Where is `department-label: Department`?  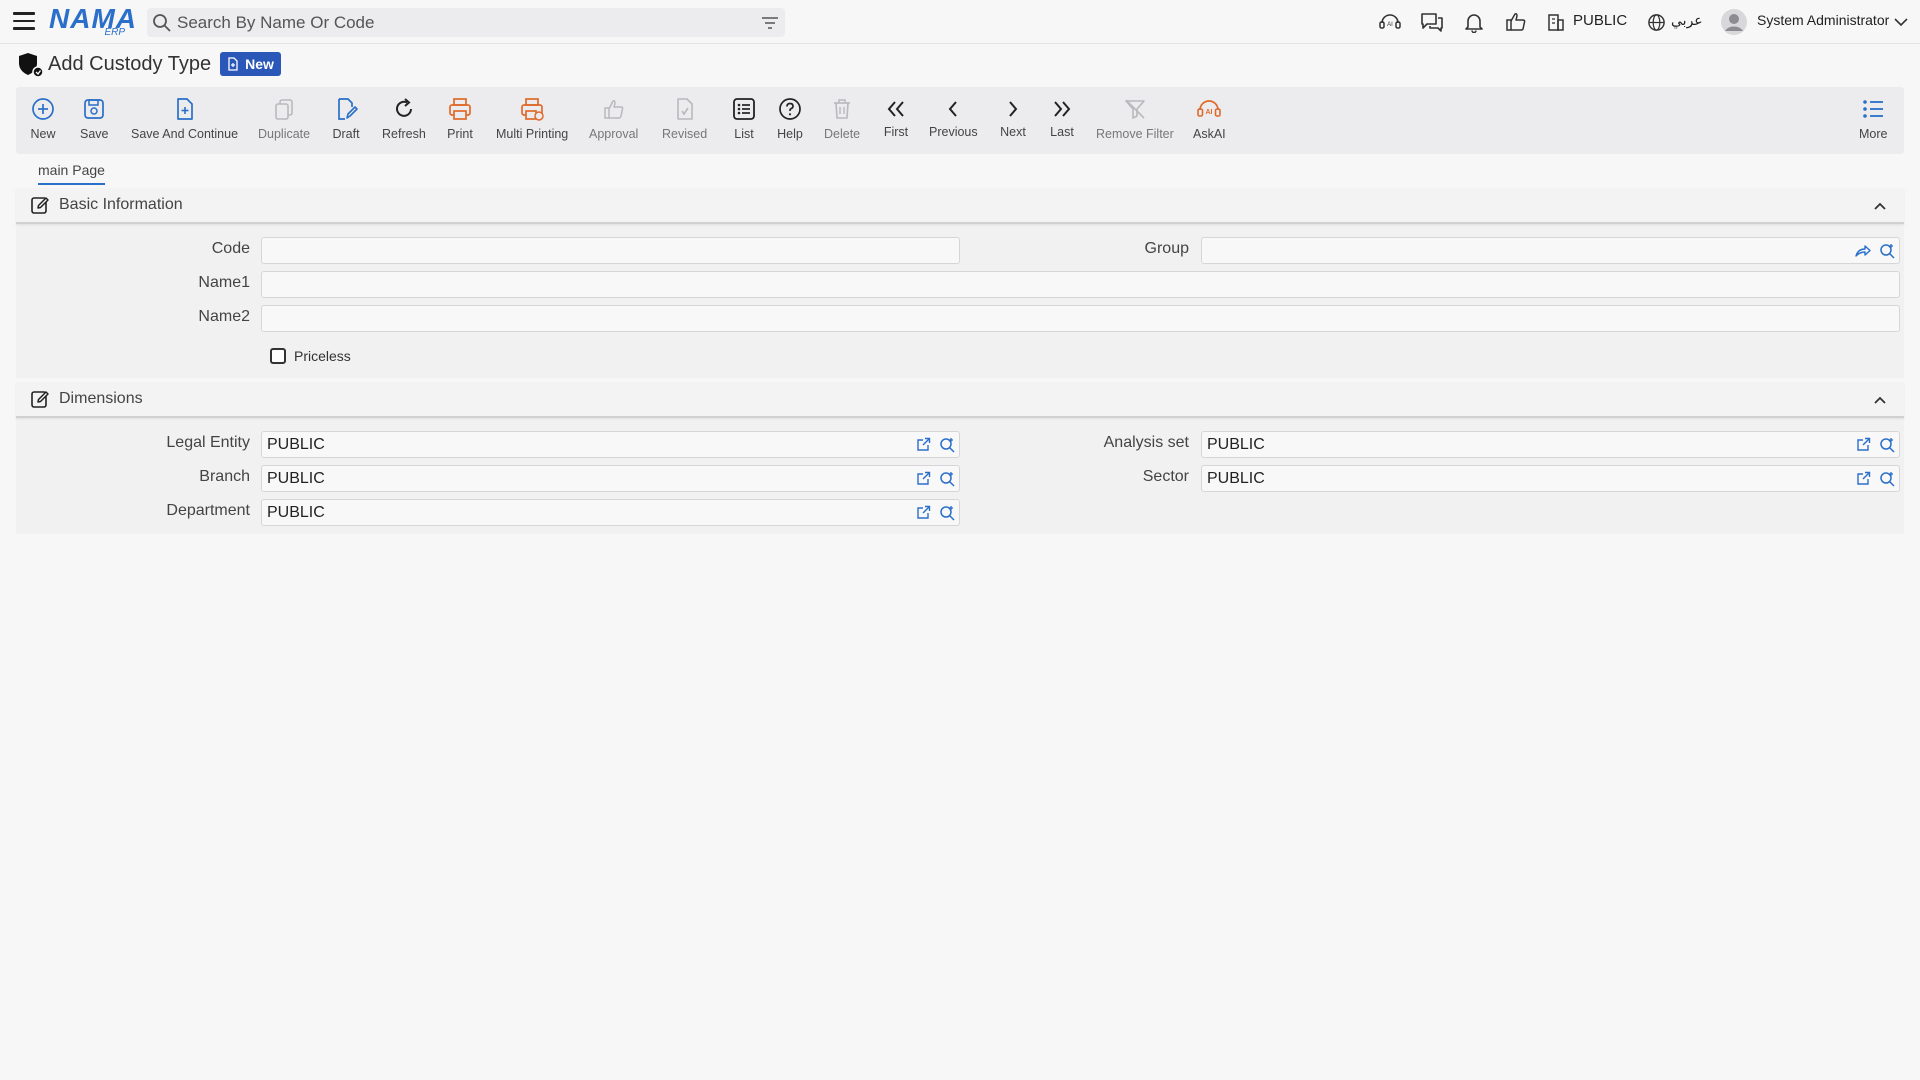
department-label: Department is located at coordinates (208, 510).